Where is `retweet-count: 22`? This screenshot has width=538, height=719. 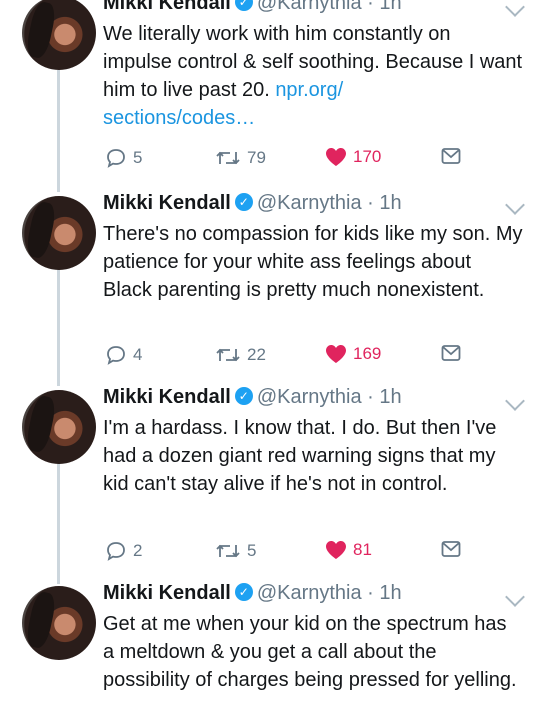
retweet-count: 22 is located at coordinates (256, 354).